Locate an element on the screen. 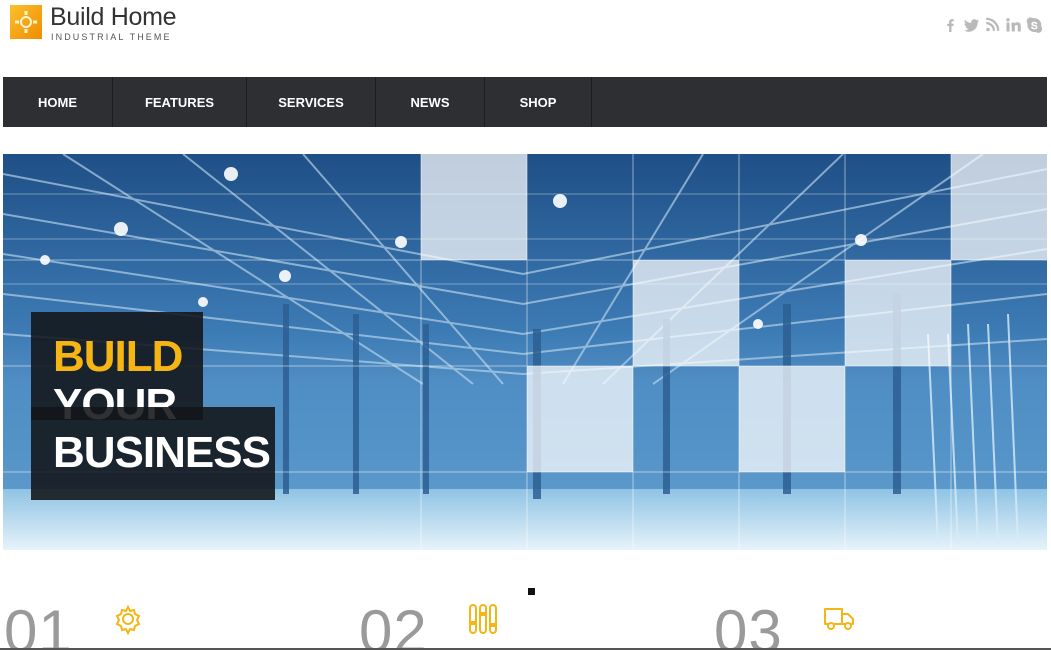 Image resolution: width=1051 pixels, height=650 pixels. nav-item-news: NEWS is located at coordinates (430, 102).